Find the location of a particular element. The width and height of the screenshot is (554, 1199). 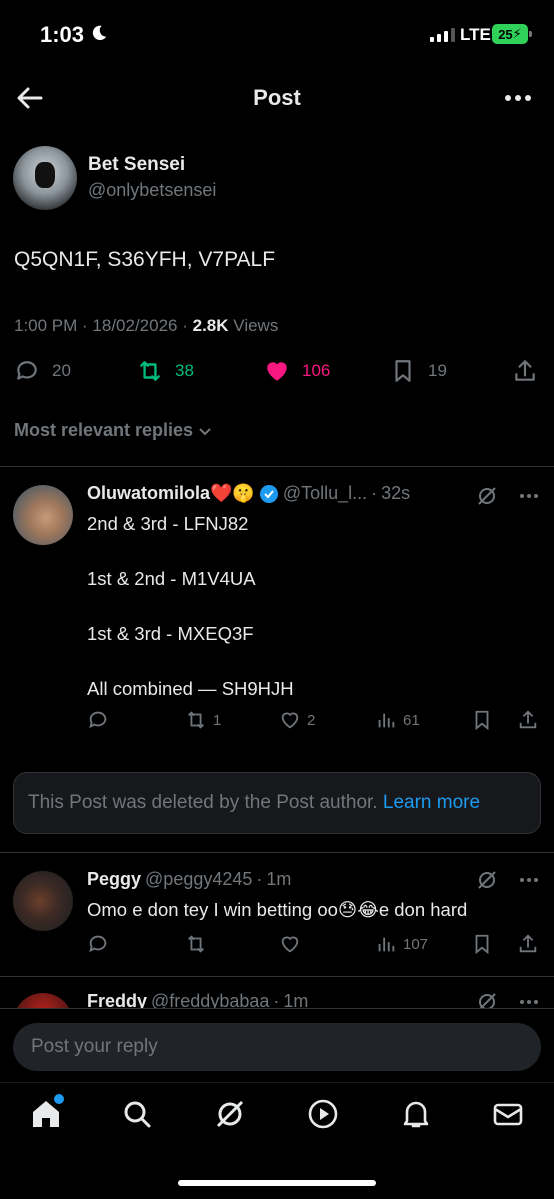

reply-views-button: 61 is located at coordinates (397, 720).